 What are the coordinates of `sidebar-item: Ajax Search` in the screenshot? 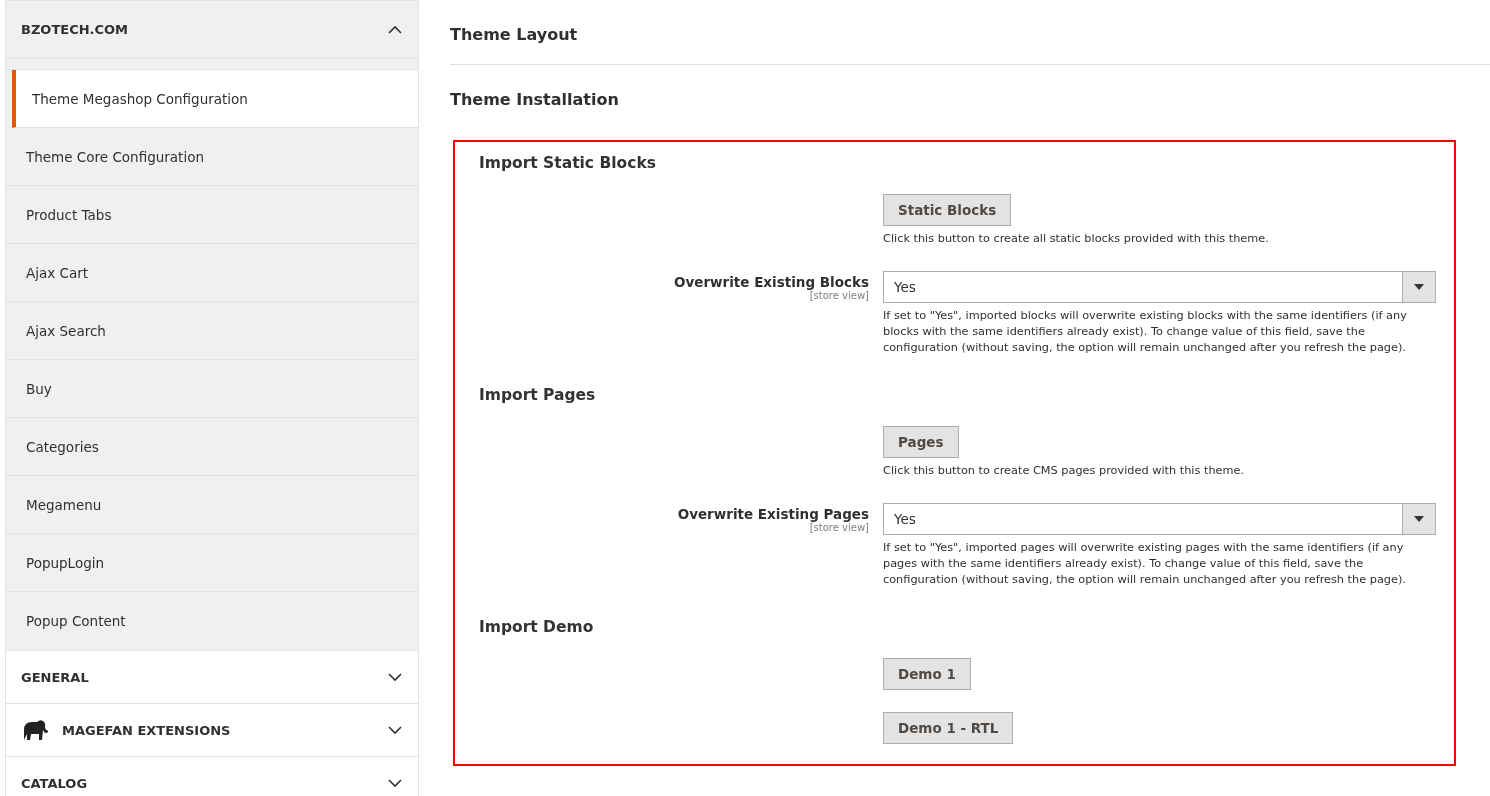 It's located at (212, 331).